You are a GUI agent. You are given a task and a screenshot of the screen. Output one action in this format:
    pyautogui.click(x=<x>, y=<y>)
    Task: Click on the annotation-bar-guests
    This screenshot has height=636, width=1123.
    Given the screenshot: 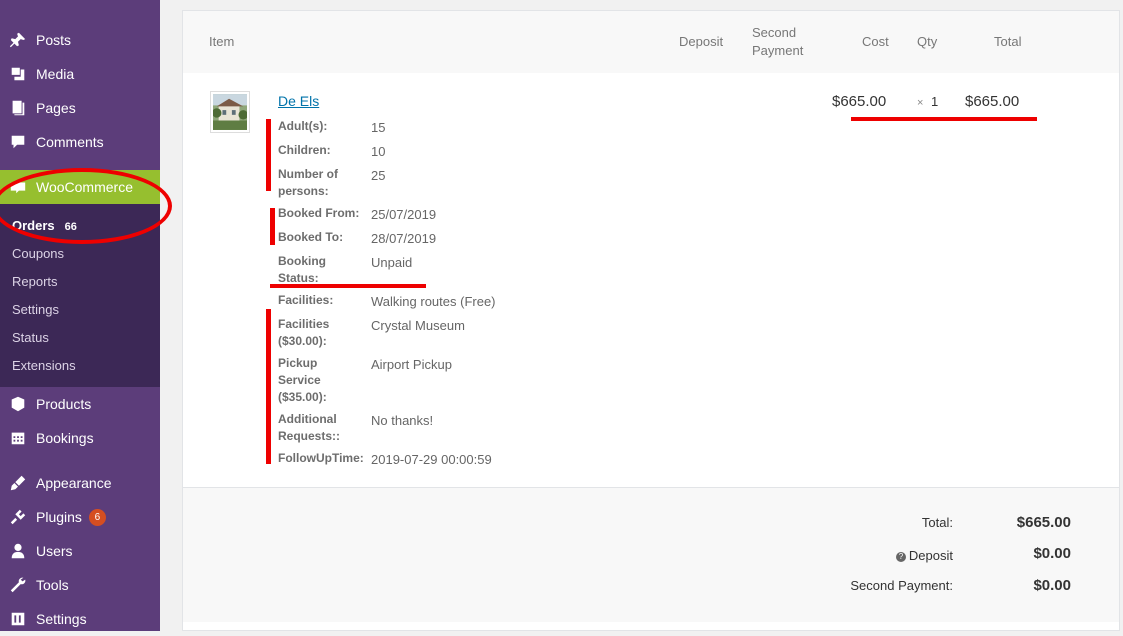 What is the action you would take?
    pyautogui.click(x=268, y=155)
    